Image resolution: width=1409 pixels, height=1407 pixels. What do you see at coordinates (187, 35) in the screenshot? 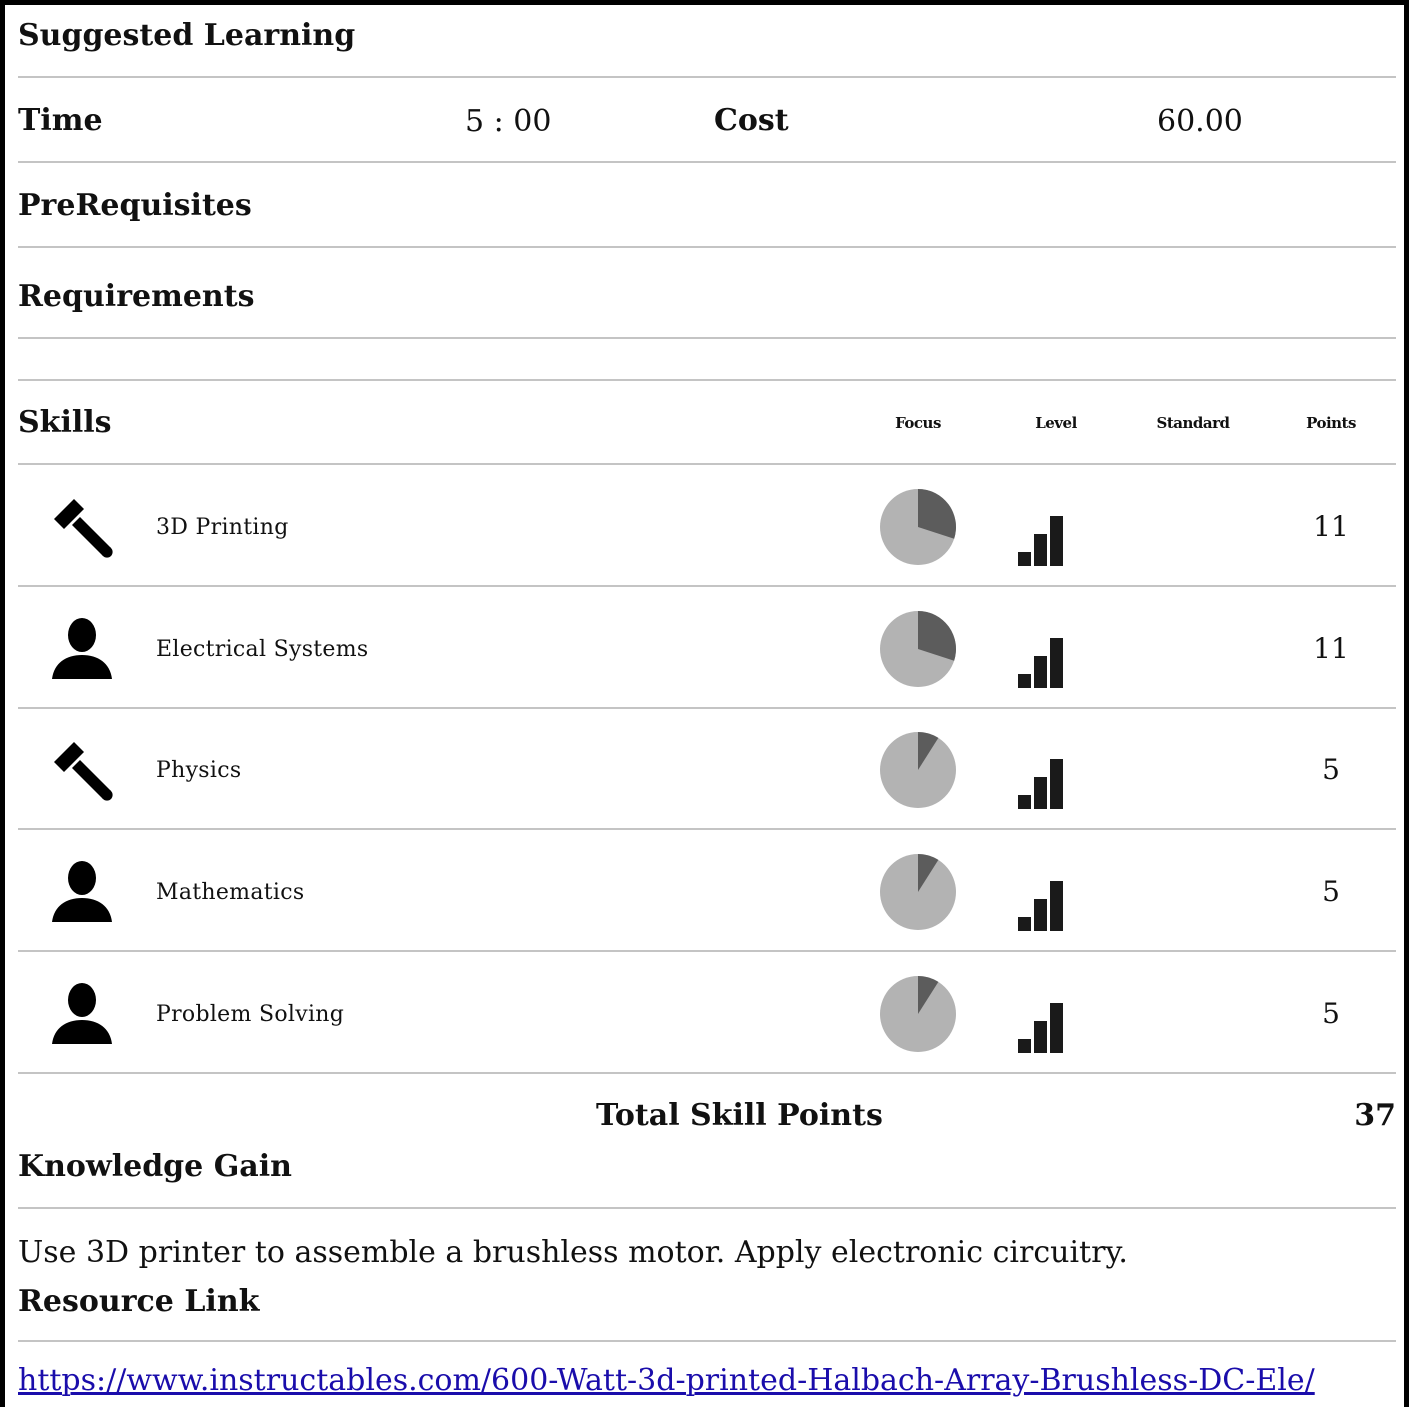
I see `page-title: Suggested Learning` at bounding box center [187, 35].